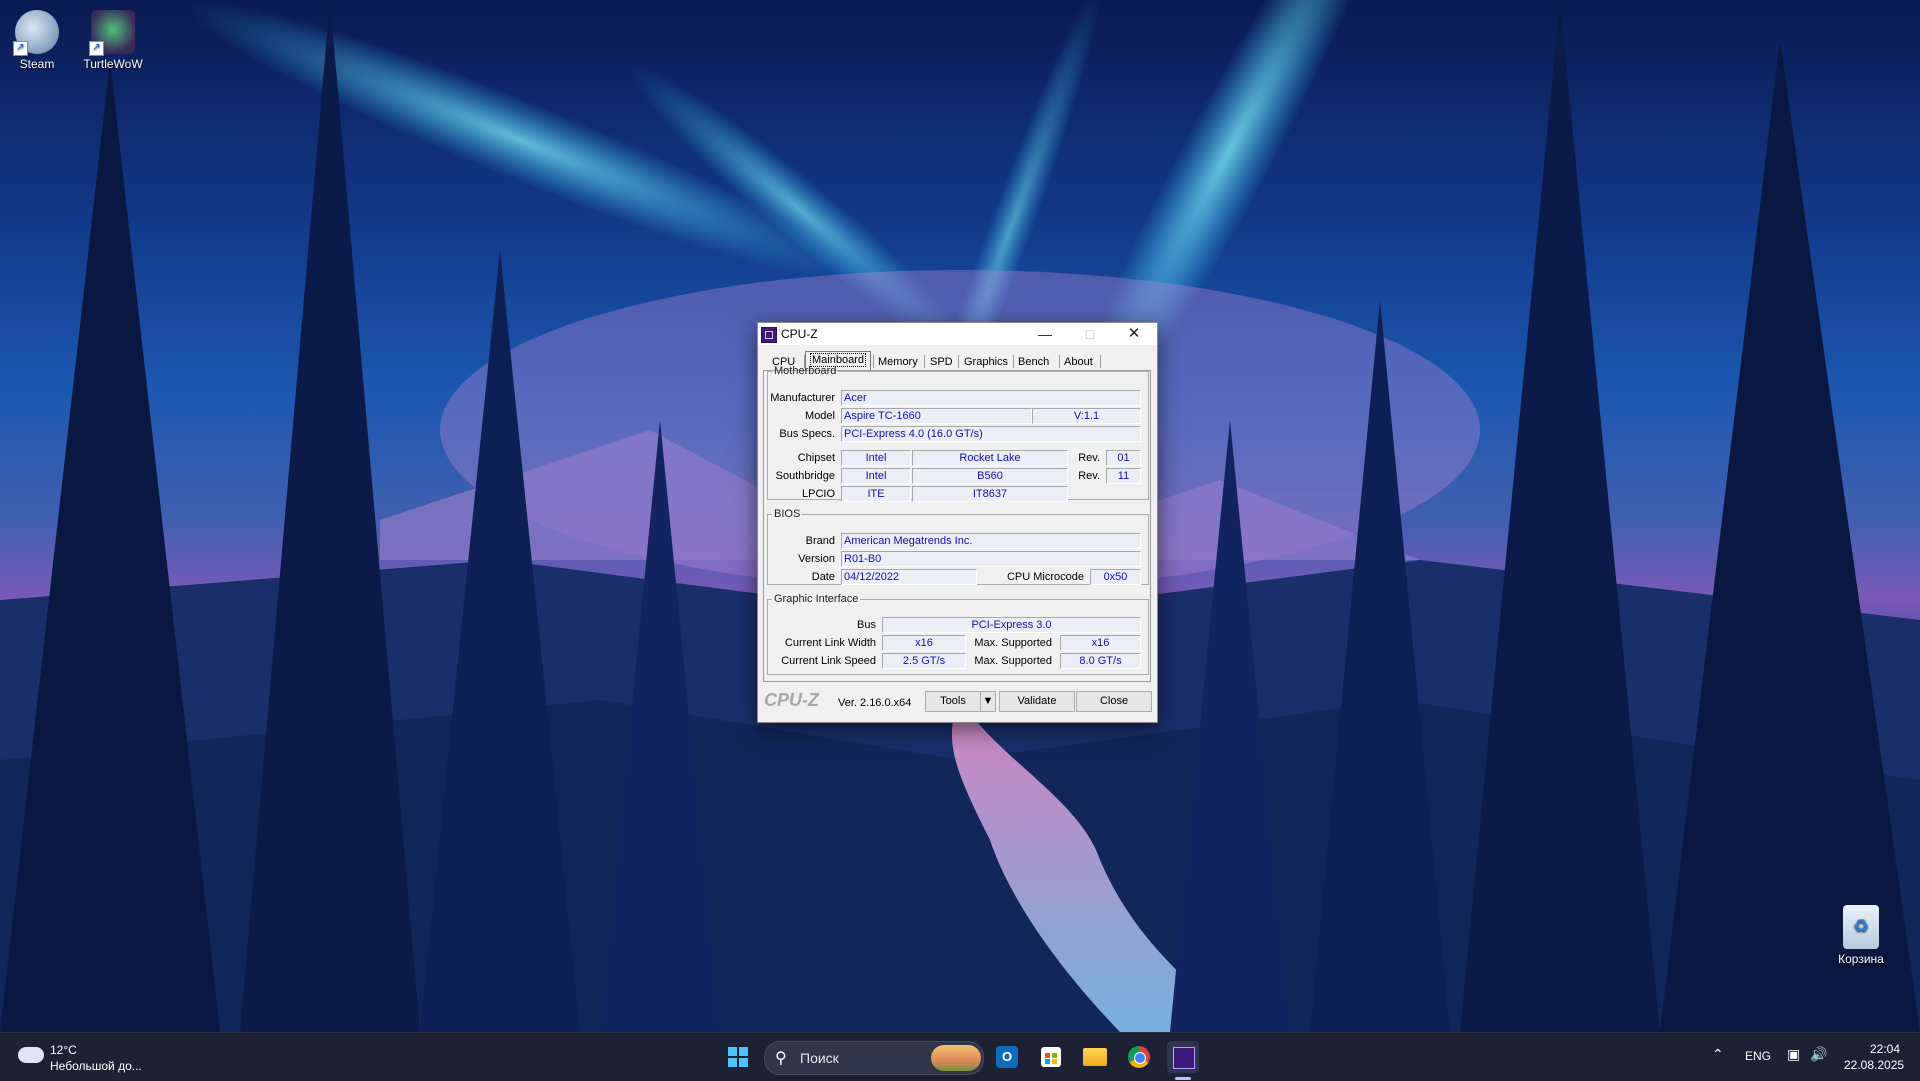  Describe the element at coordinates (1037, 701) in the screenshot. I see `validate-button: Validate` at that location.